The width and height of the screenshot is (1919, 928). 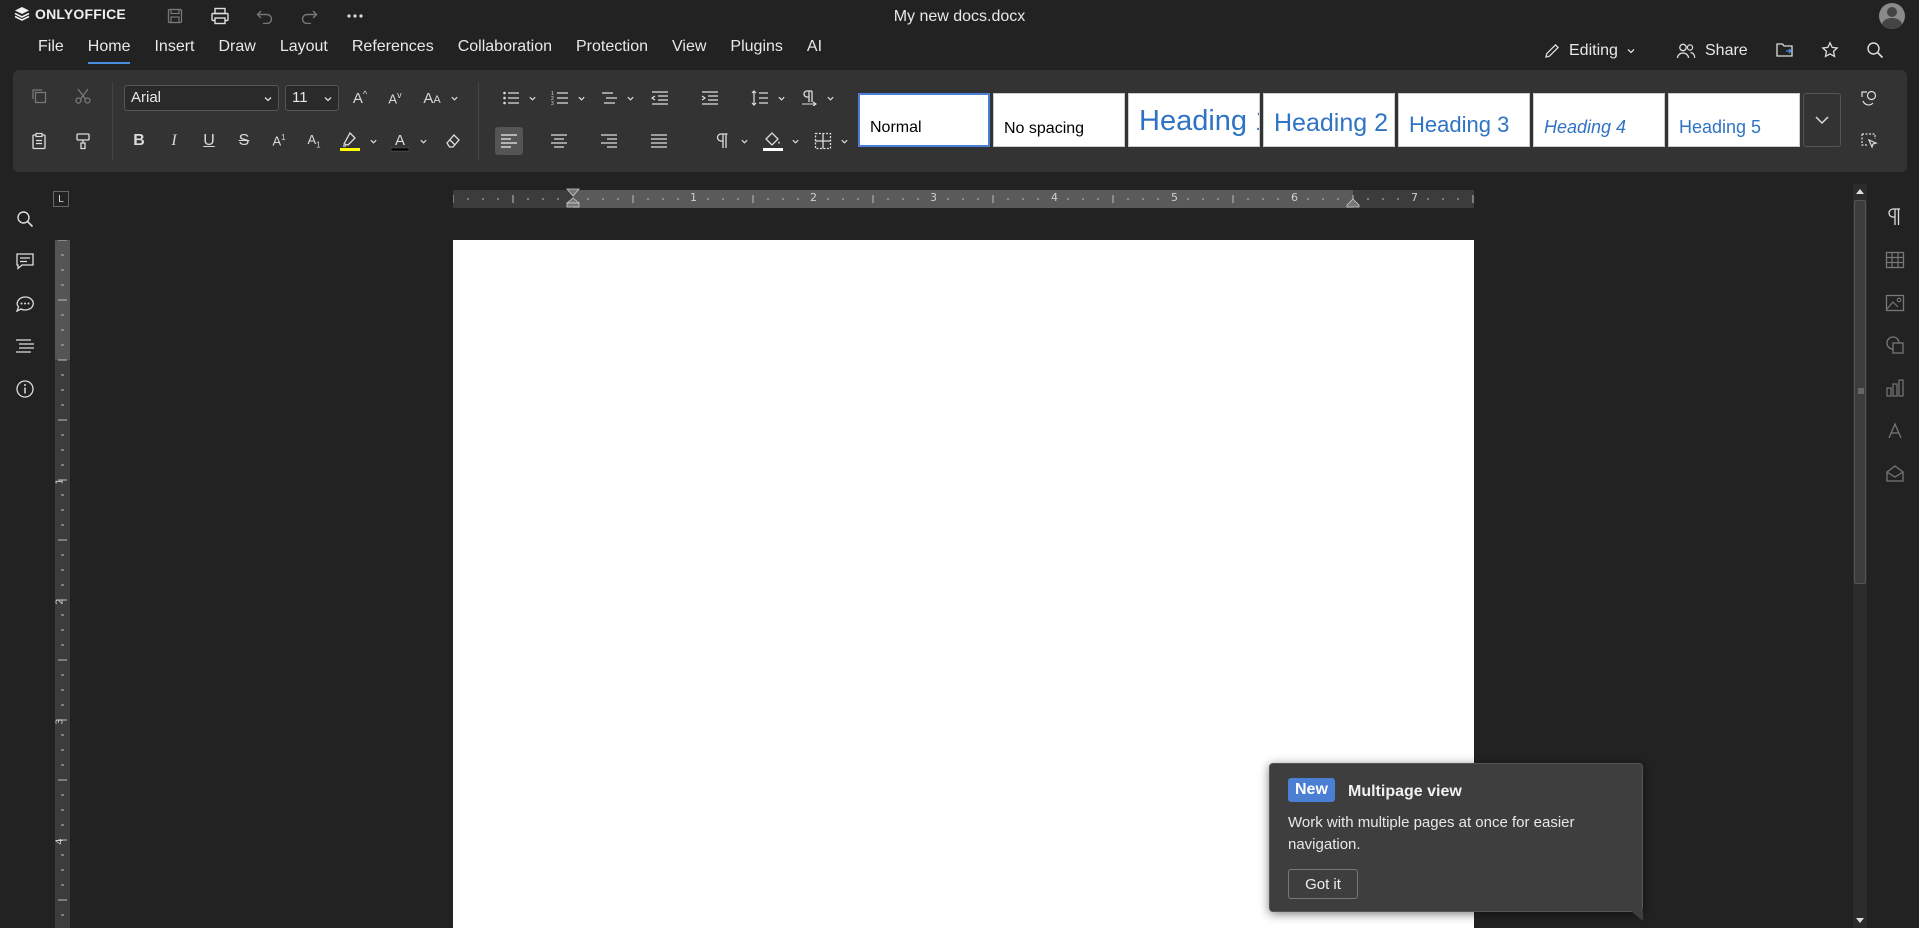 What do you see at coordinates (1593, 50) in the screenshot?
I see `editing-label: Editing` at bounding box center [1593, 50].